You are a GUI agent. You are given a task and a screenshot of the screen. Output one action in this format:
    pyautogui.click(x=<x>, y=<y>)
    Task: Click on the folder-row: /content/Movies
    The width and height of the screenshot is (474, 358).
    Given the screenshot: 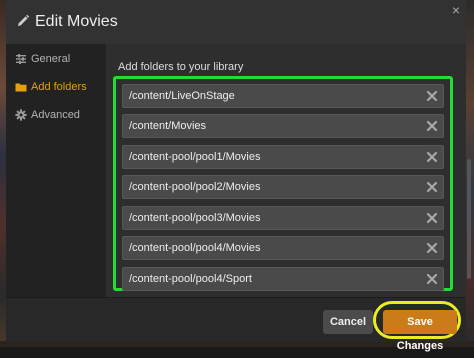 What is the action you would take?
    pyautogui.click(x=283, y=126)
    